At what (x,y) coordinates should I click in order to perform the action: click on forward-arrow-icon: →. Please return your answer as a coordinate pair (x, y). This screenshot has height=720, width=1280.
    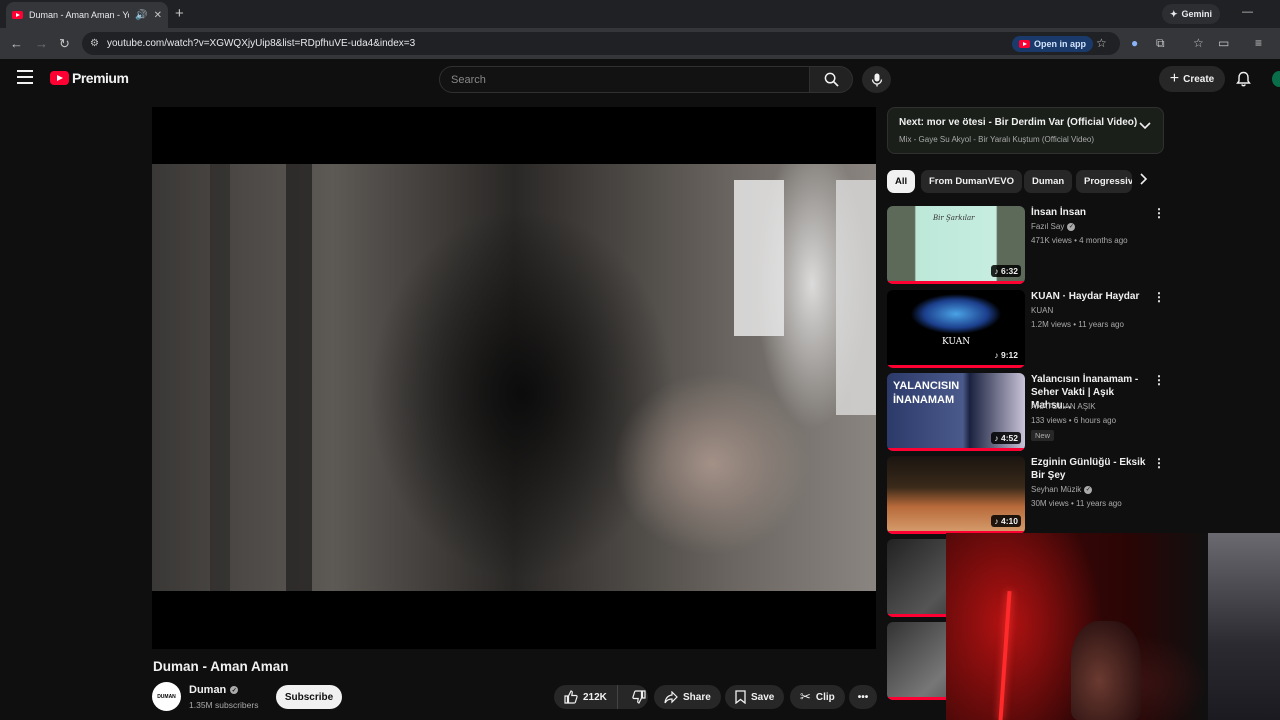
    Looking at the image, I should click on (41, 43).